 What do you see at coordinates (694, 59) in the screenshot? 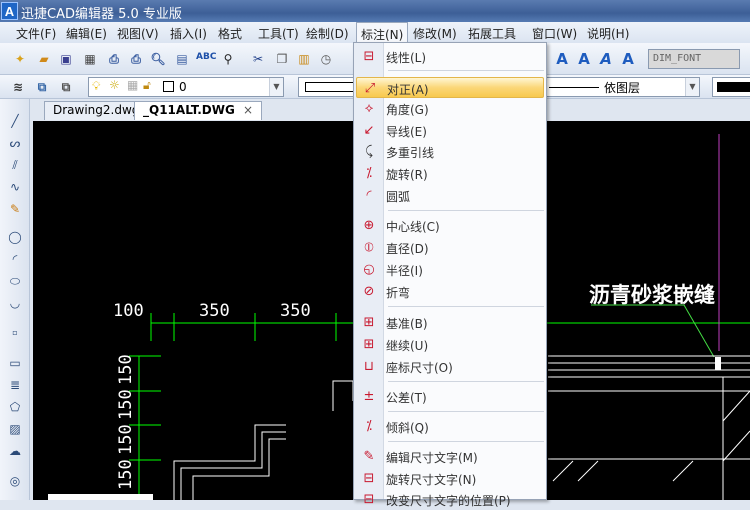
I see `font-combo: DIM_FONT` at bounding box center [694, 59].